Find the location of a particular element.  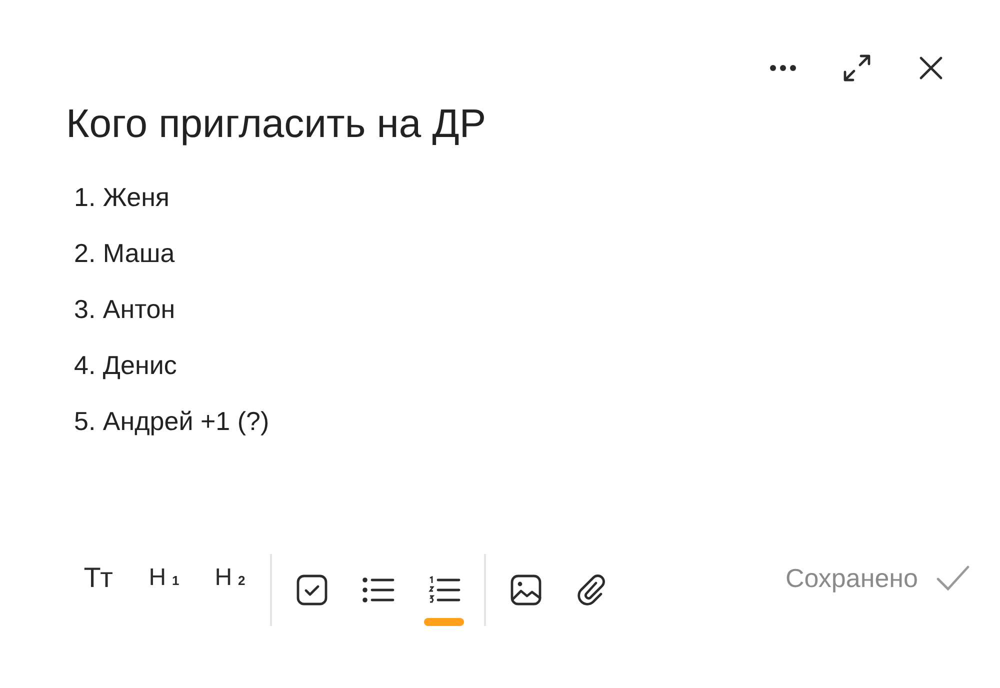

more-icon is located at coordinates (783, 68).